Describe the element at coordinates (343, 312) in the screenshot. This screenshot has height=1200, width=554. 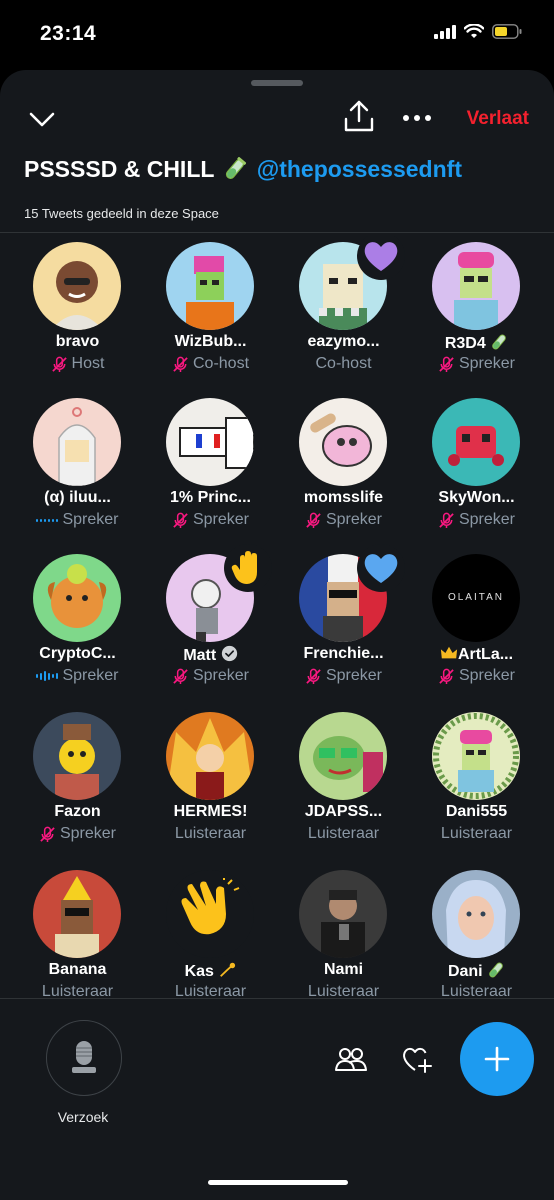
I see `participant-card: eazymo... Co-host` at that location.